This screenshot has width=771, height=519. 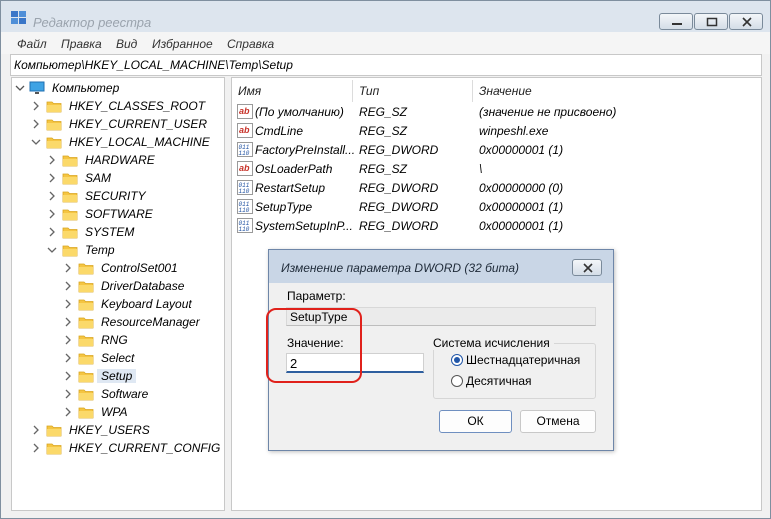 I want to click on tree-item: WPA, so click(x=143, y=412).